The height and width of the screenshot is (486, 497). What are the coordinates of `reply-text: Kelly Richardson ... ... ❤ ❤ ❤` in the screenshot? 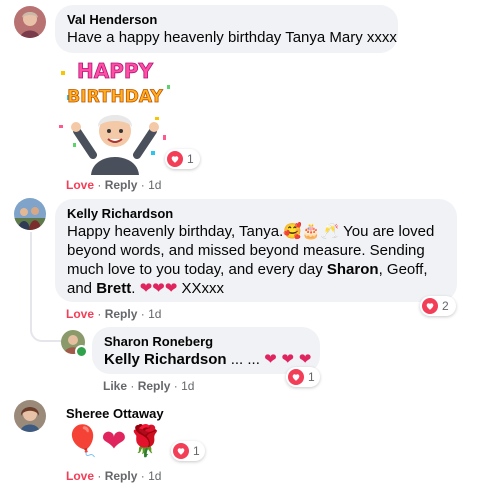 It's located at (208, 359).